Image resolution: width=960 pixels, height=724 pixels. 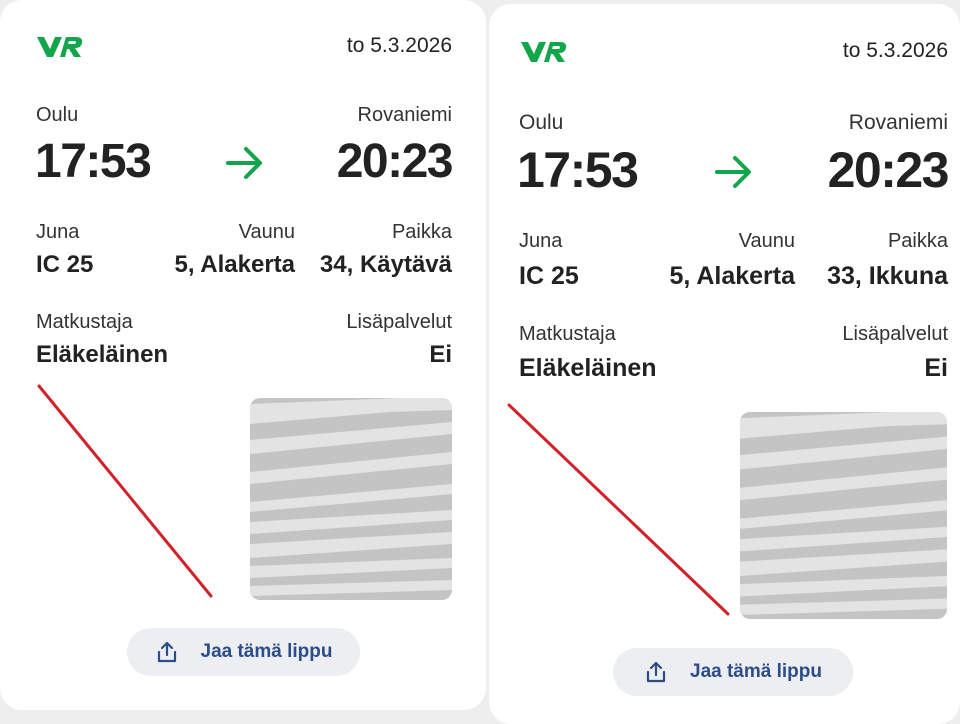 What do you see at coordinates (887, 276) in the screenshot?
I see `seat-value: 33, Ikkuna` at bounding box center [887, 276].